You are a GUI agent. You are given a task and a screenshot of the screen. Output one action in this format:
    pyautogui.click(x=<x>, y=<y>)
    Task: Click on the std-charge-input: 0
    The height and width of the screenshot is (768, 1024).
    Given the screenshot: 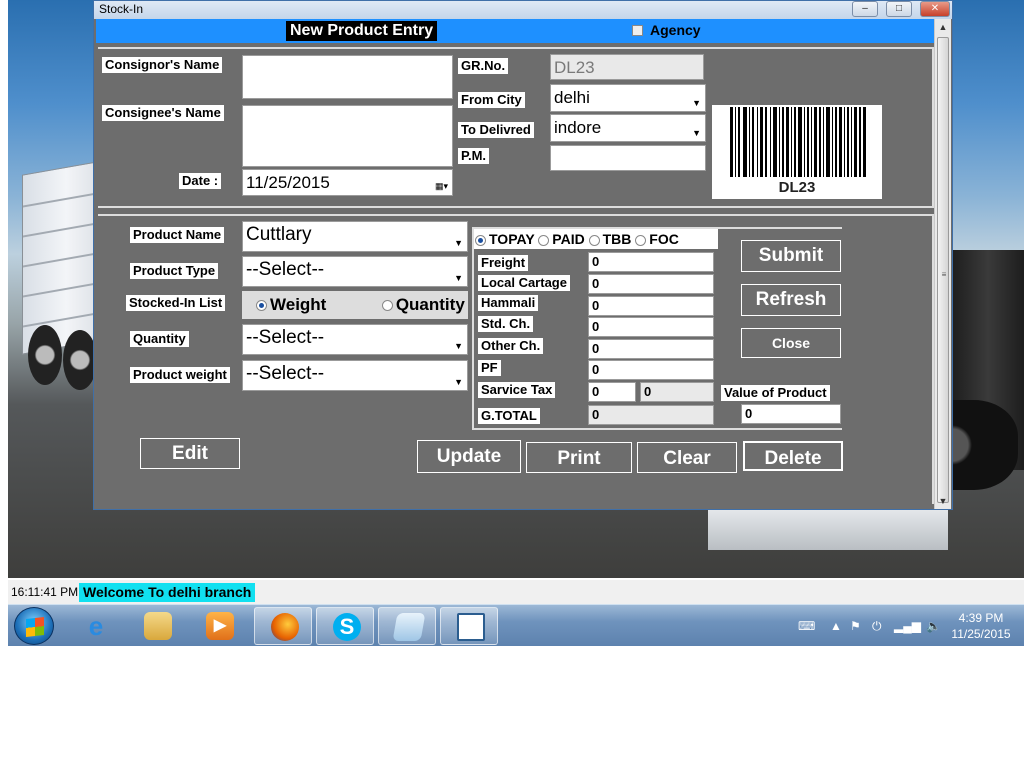 What is the action you would take?
    pyautogui.click(x=651, y=327)
    